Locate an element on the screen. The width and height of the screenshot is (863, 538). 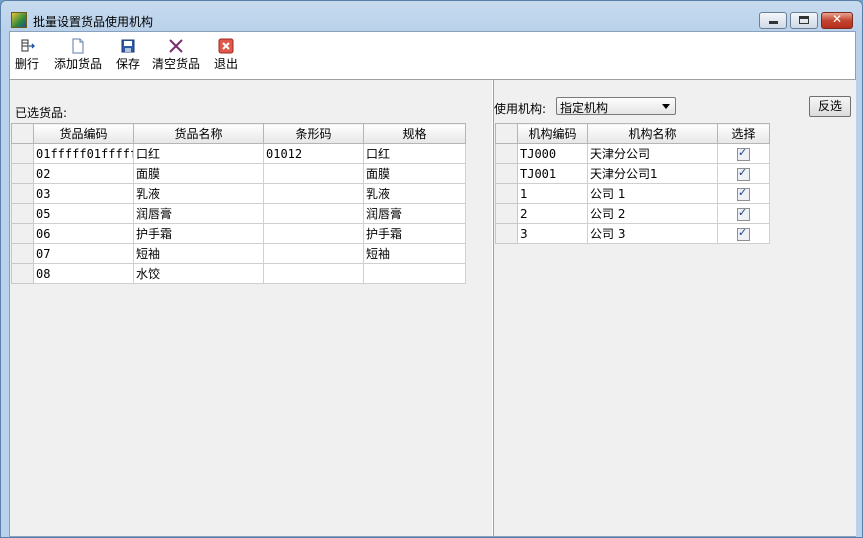
goods-code-cell: 06 is located at coordinates (83, 233).